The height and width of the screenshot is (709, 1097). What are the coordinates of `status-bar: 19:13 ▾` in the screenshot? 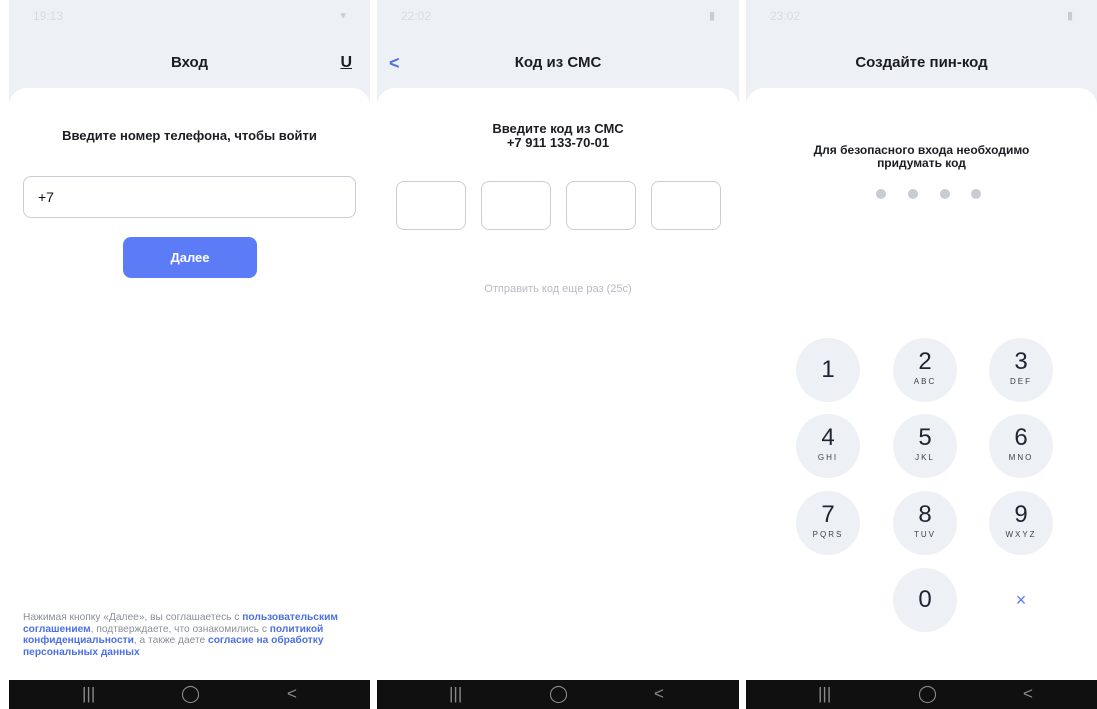 It's located at (189, 18).